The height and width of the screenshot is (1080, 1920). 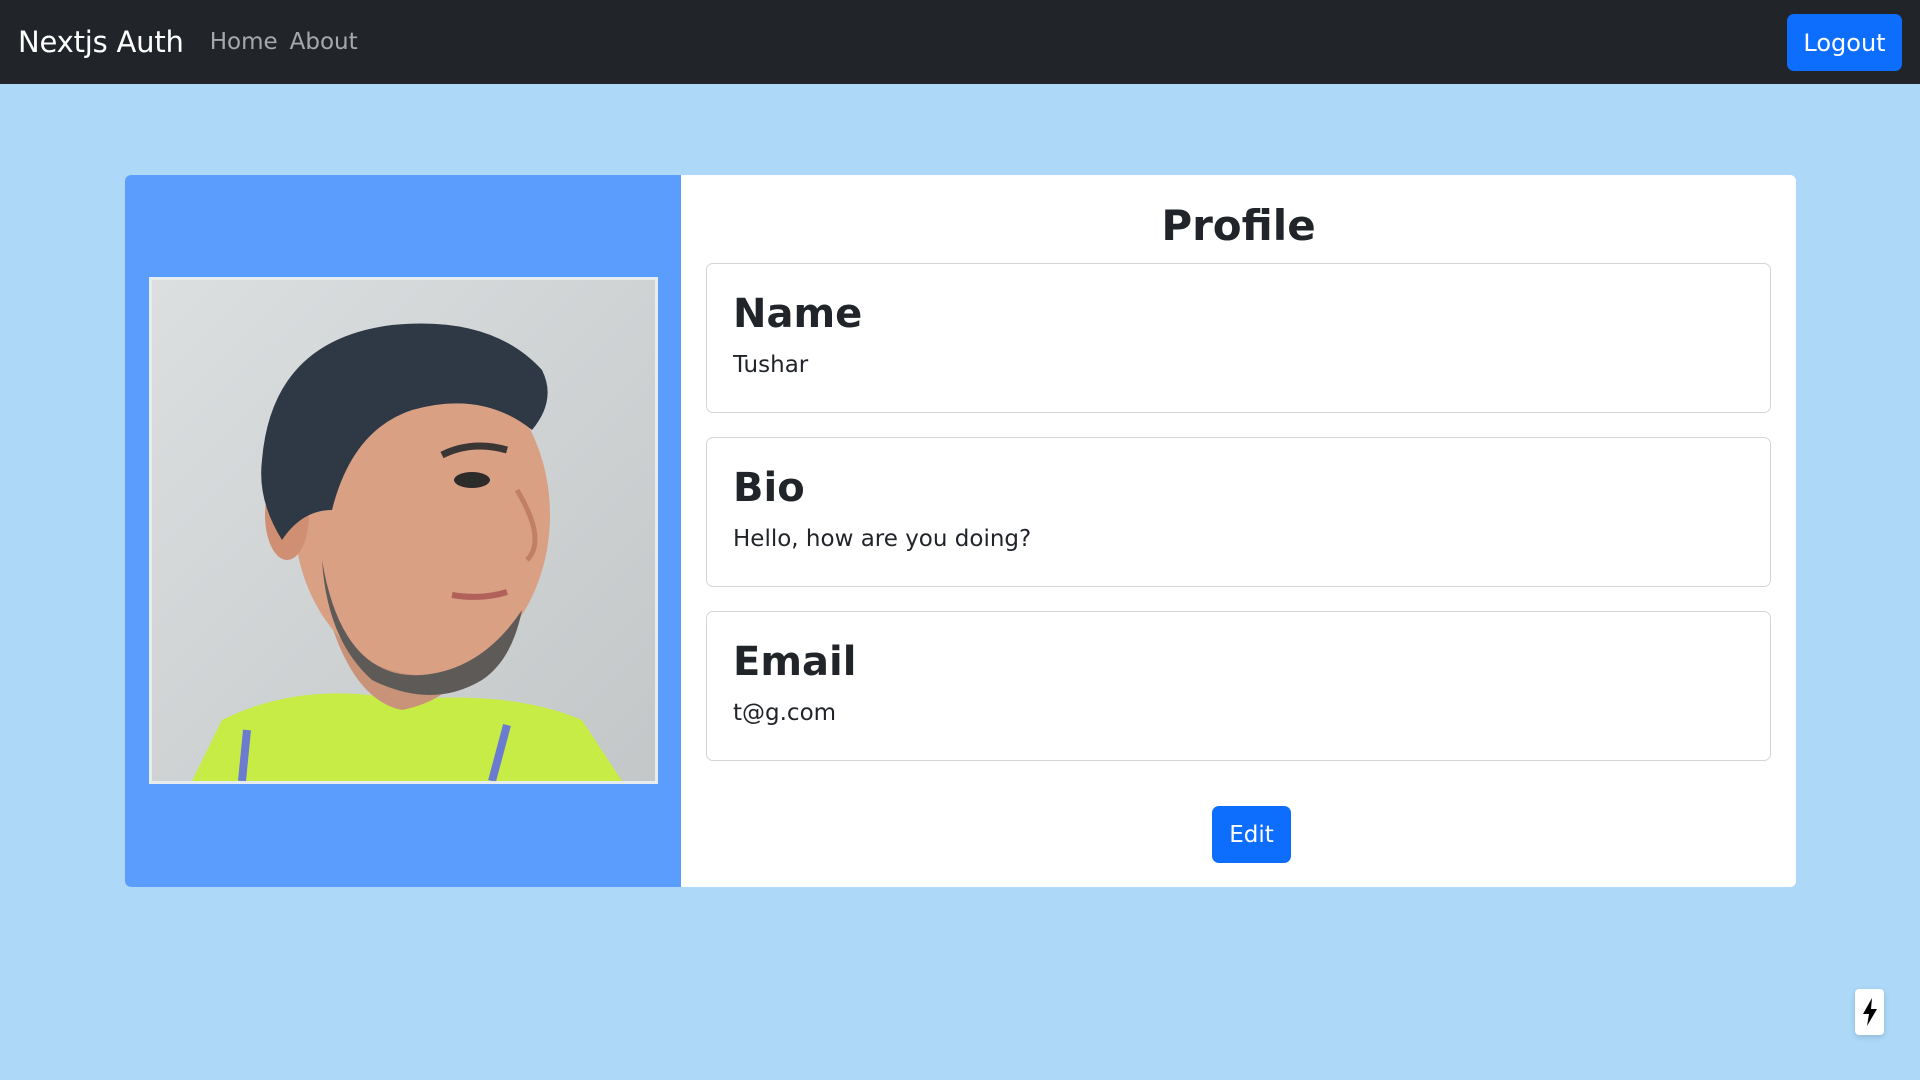 What do you see at coordinates (795, 662) in the screenshot?
I see `email-heading: Email` at bounding box center [795, 662].